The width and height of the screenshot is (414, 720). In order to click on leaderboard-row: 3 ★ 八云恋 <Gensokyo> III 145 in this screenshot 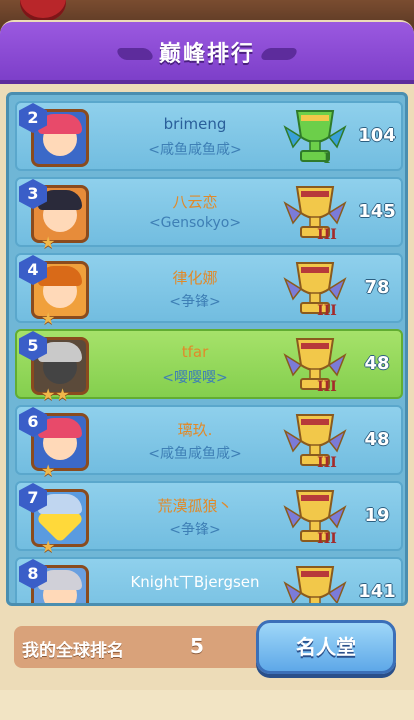, I will do `click(209, 214)`.